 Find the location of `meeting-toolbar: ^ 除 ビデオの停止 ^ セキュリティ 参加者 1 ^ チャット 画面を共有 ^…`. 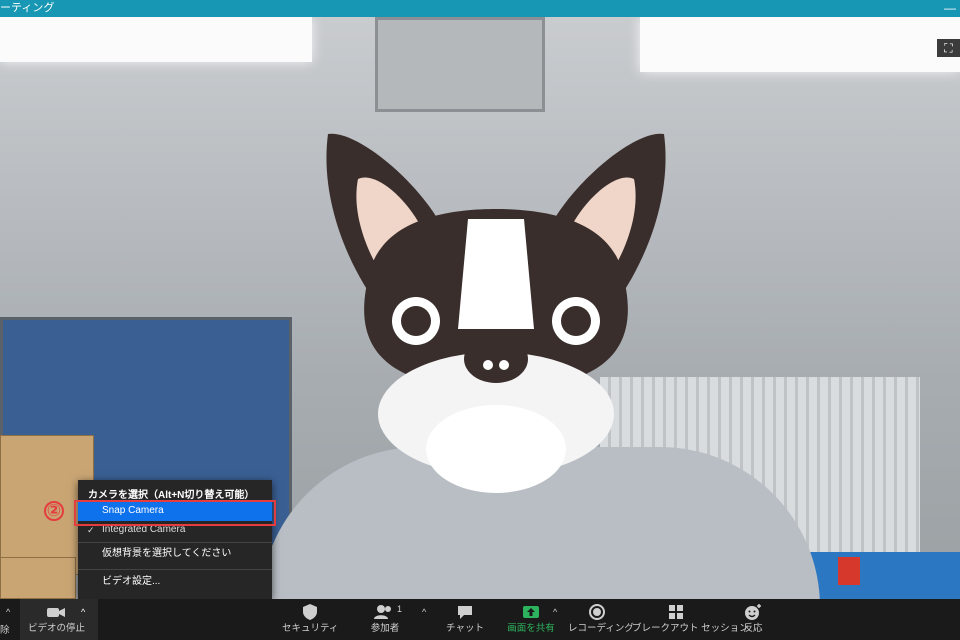

meeting-toolbar: ^ 除 ビデオの停止 ^ セキュリティ 参加者 1 ^ チャット 画面を共有 ^… is located at coordinates (480, 619).